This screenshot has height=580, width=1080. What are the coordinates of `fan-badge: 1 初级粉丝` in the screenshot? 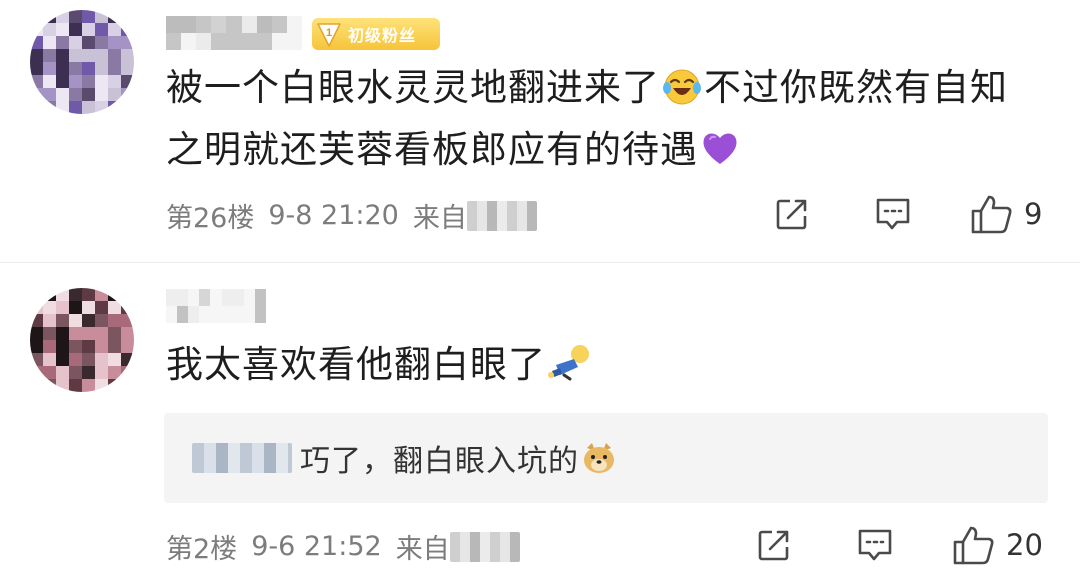 It's located at (376, 34).